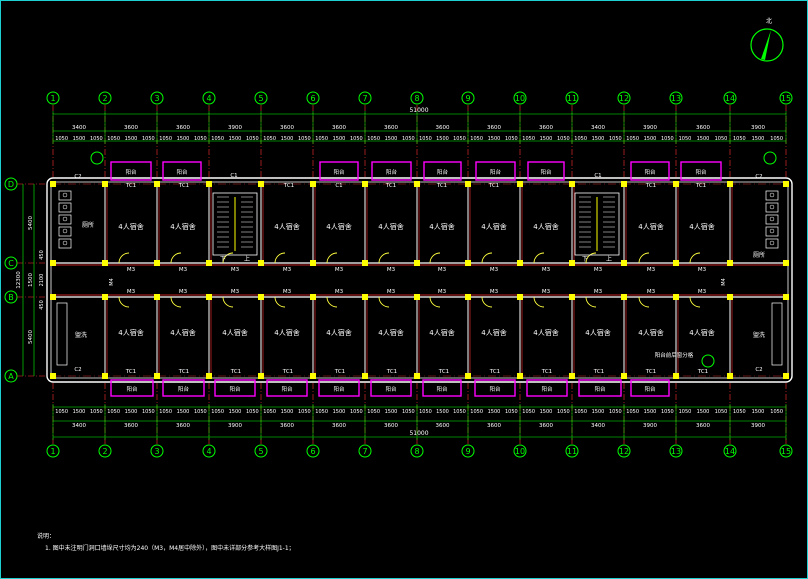 The image size is (808, 579). I want to click on axis-label: 13, so click(676, 98).